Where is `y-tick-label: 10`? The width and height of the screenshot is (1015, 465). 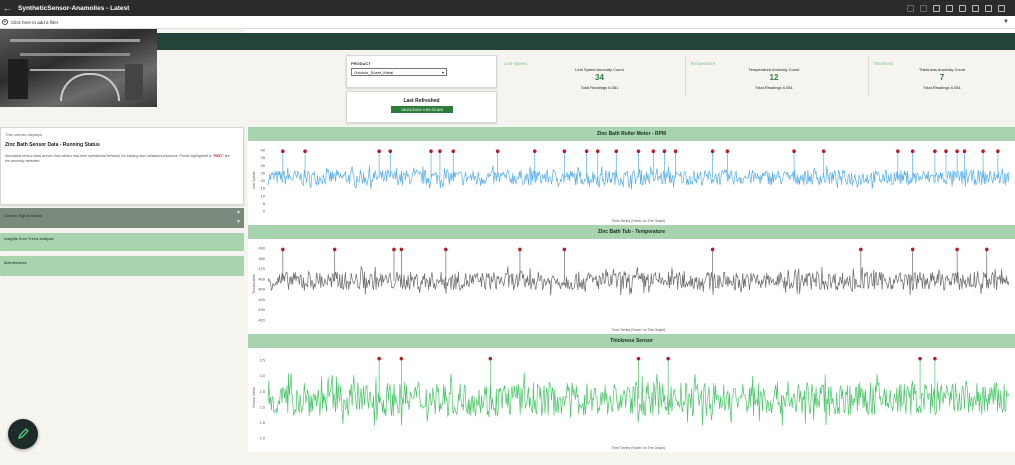 y-tick-label: 10 is located at coordinates (263, 195).